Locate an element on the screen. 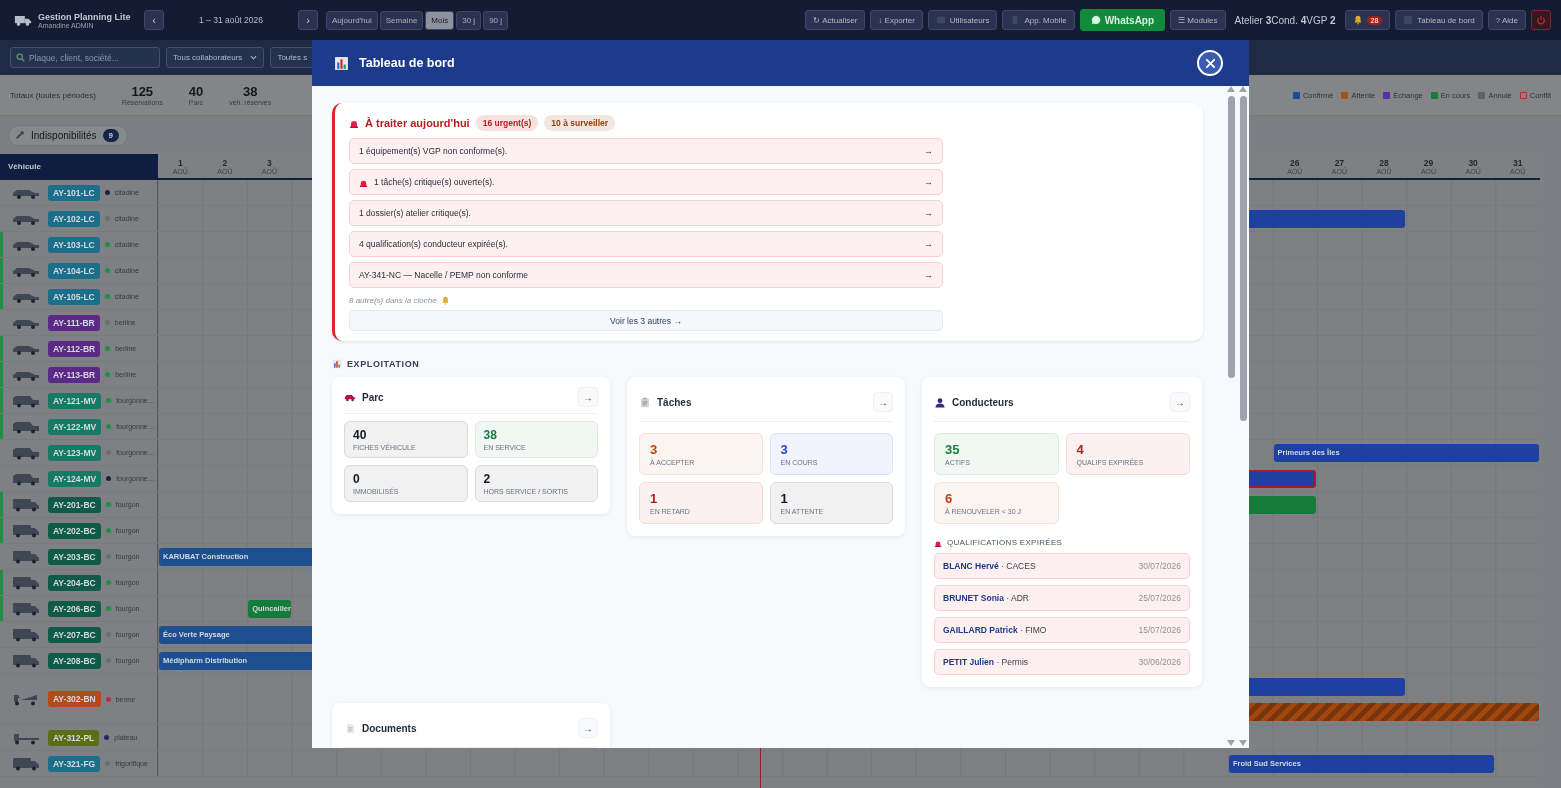  day-number: 3 is located at coordinates (269, 162).